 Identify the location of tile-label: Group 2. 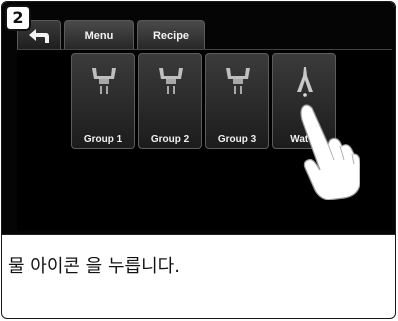
(170, 139).